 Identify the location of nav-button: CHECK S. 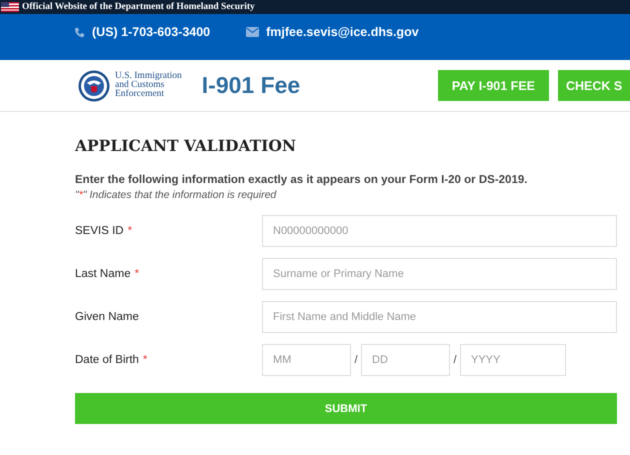
(594, 85).